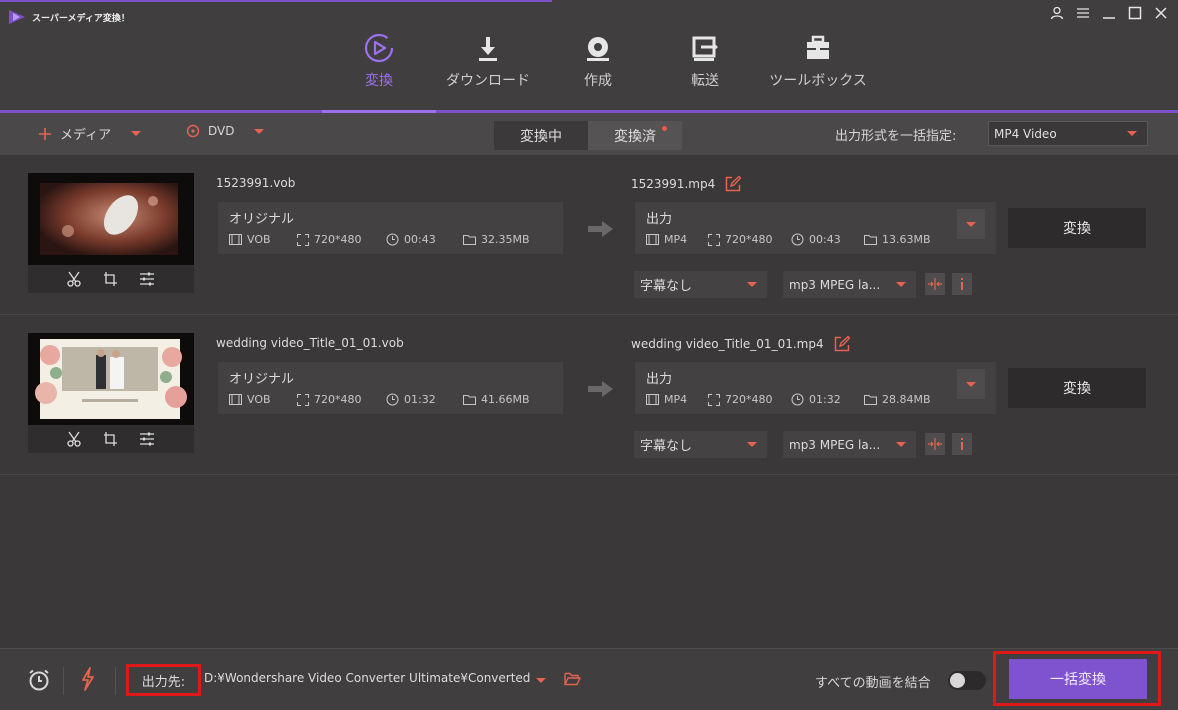  What do you see at coordinates (705, 60) in the screenshot?
I see `nav-transfer: 転送` at bounding box center [705, 60].